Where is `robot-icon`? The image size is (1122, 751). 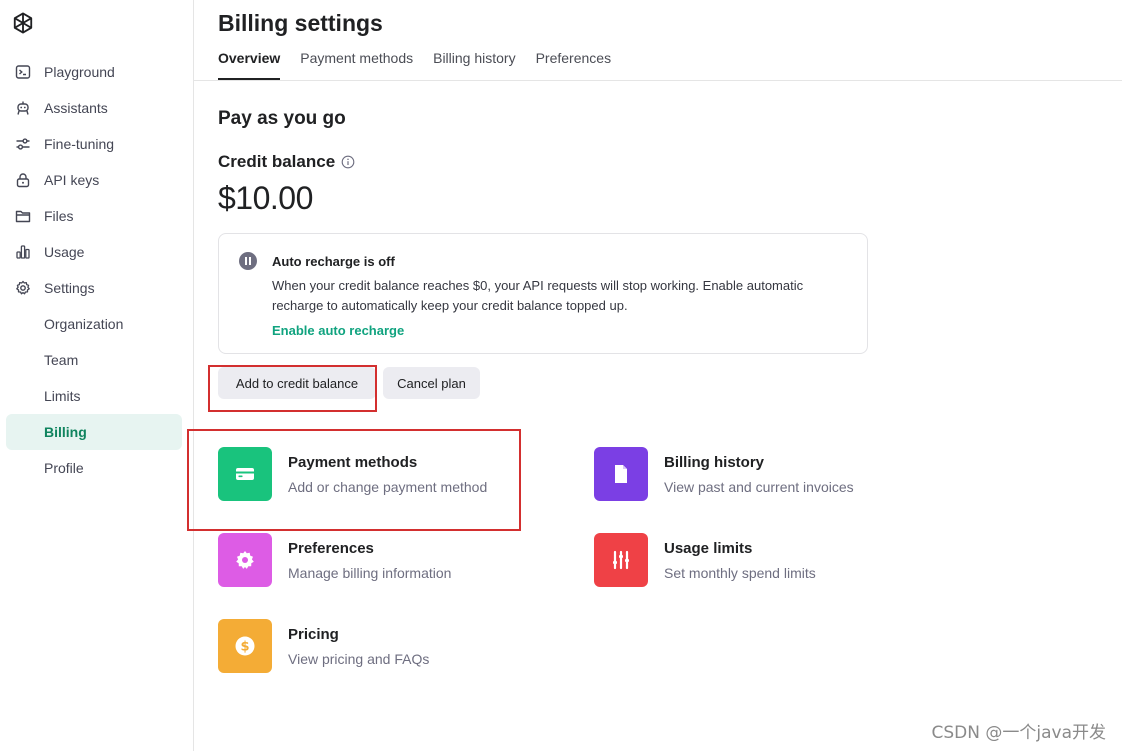
robot-icon is located at coordinates (23, 108).